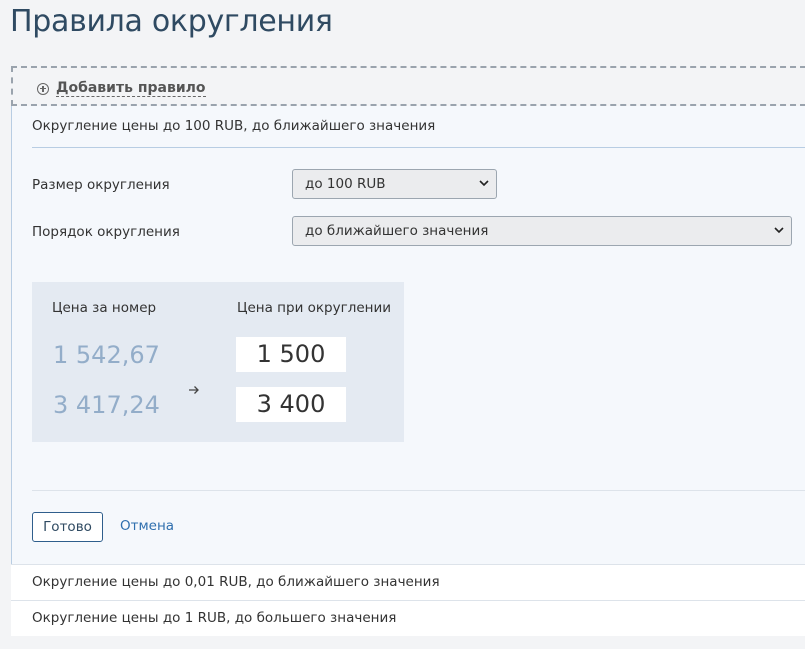 The width and height of the screenshot is (805, 649). What do you see at coordinates (171, 21) in the screenshot?
I see `page-title: Правила округления` at bounding box center [171, 21].